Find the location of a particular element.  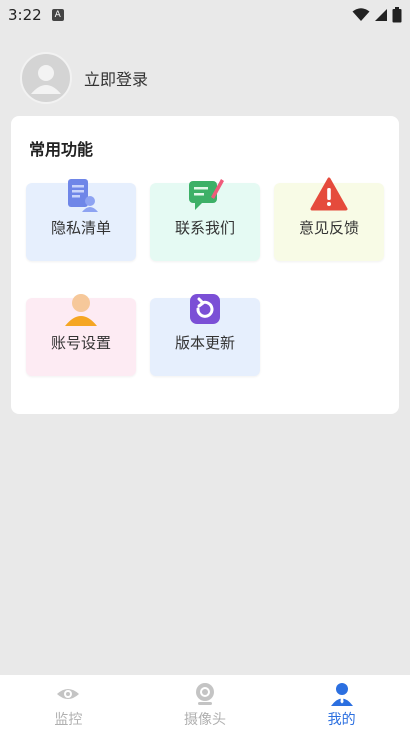

tab-camera: 摄像头 is located at coordinates (205, 702).